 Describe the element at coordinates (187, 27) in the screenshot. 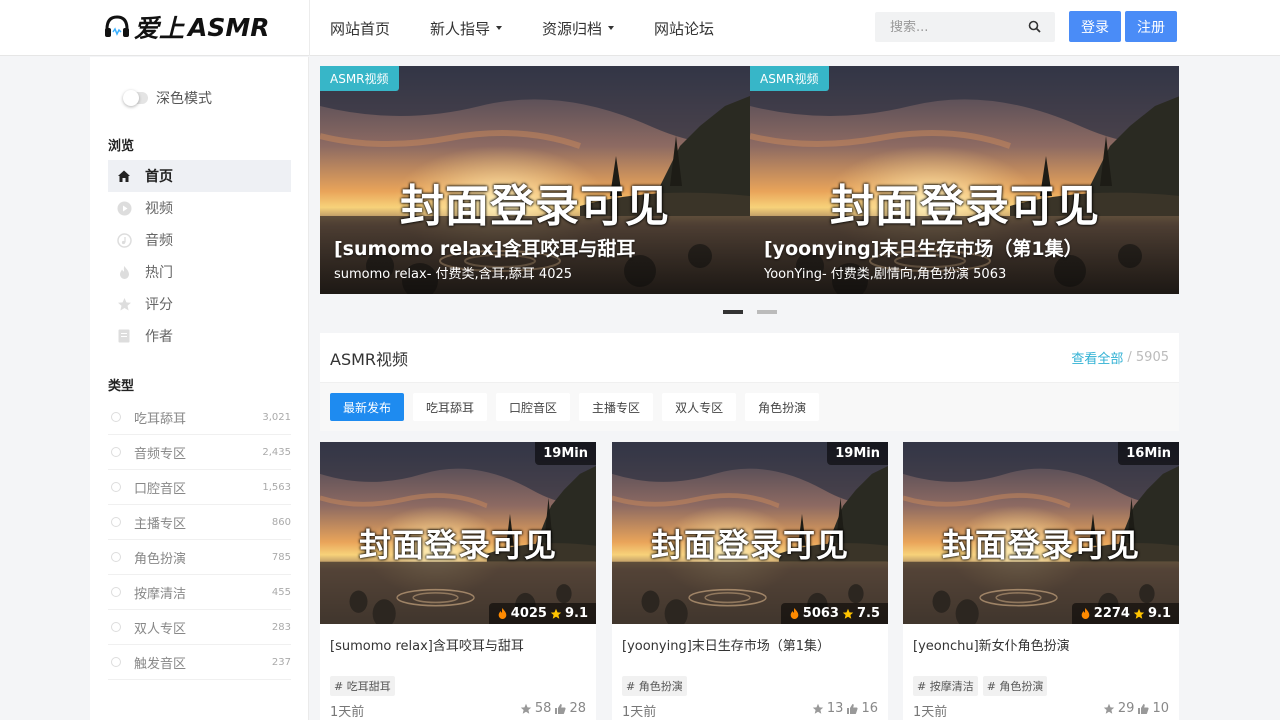

I see `site-logo: 爱上 ASMR` at that location.